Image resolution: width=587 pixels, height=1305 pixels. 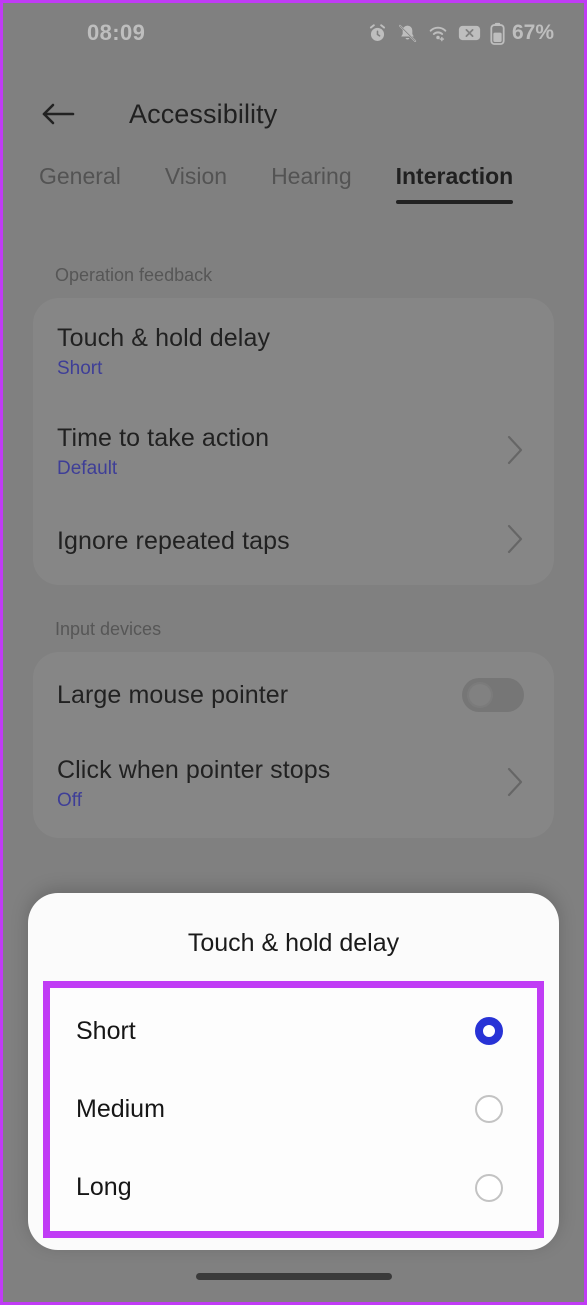 I want to click on toggle-knob, so click(x=480, y=695).